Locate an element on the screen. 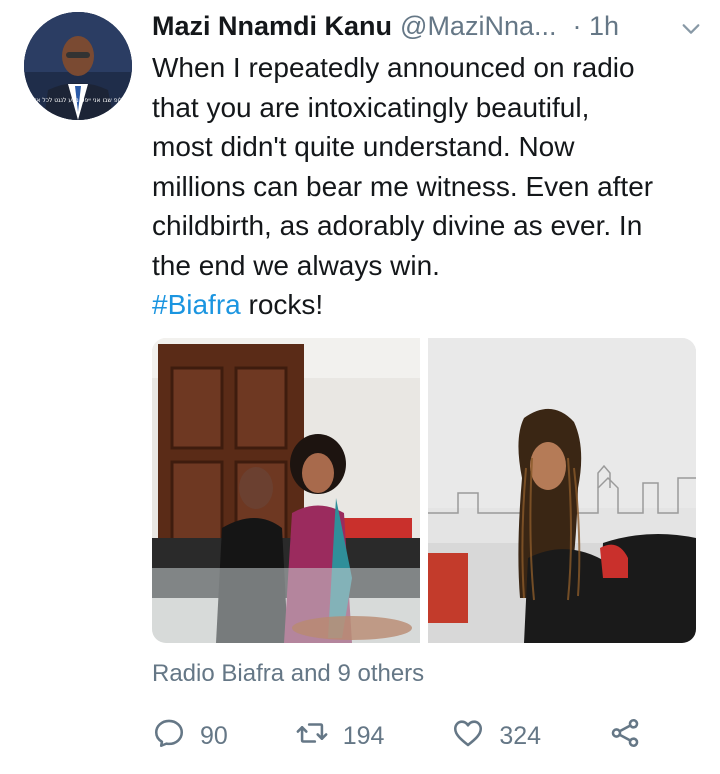  retweet-button: 194 is located at coordinates (340, 736).